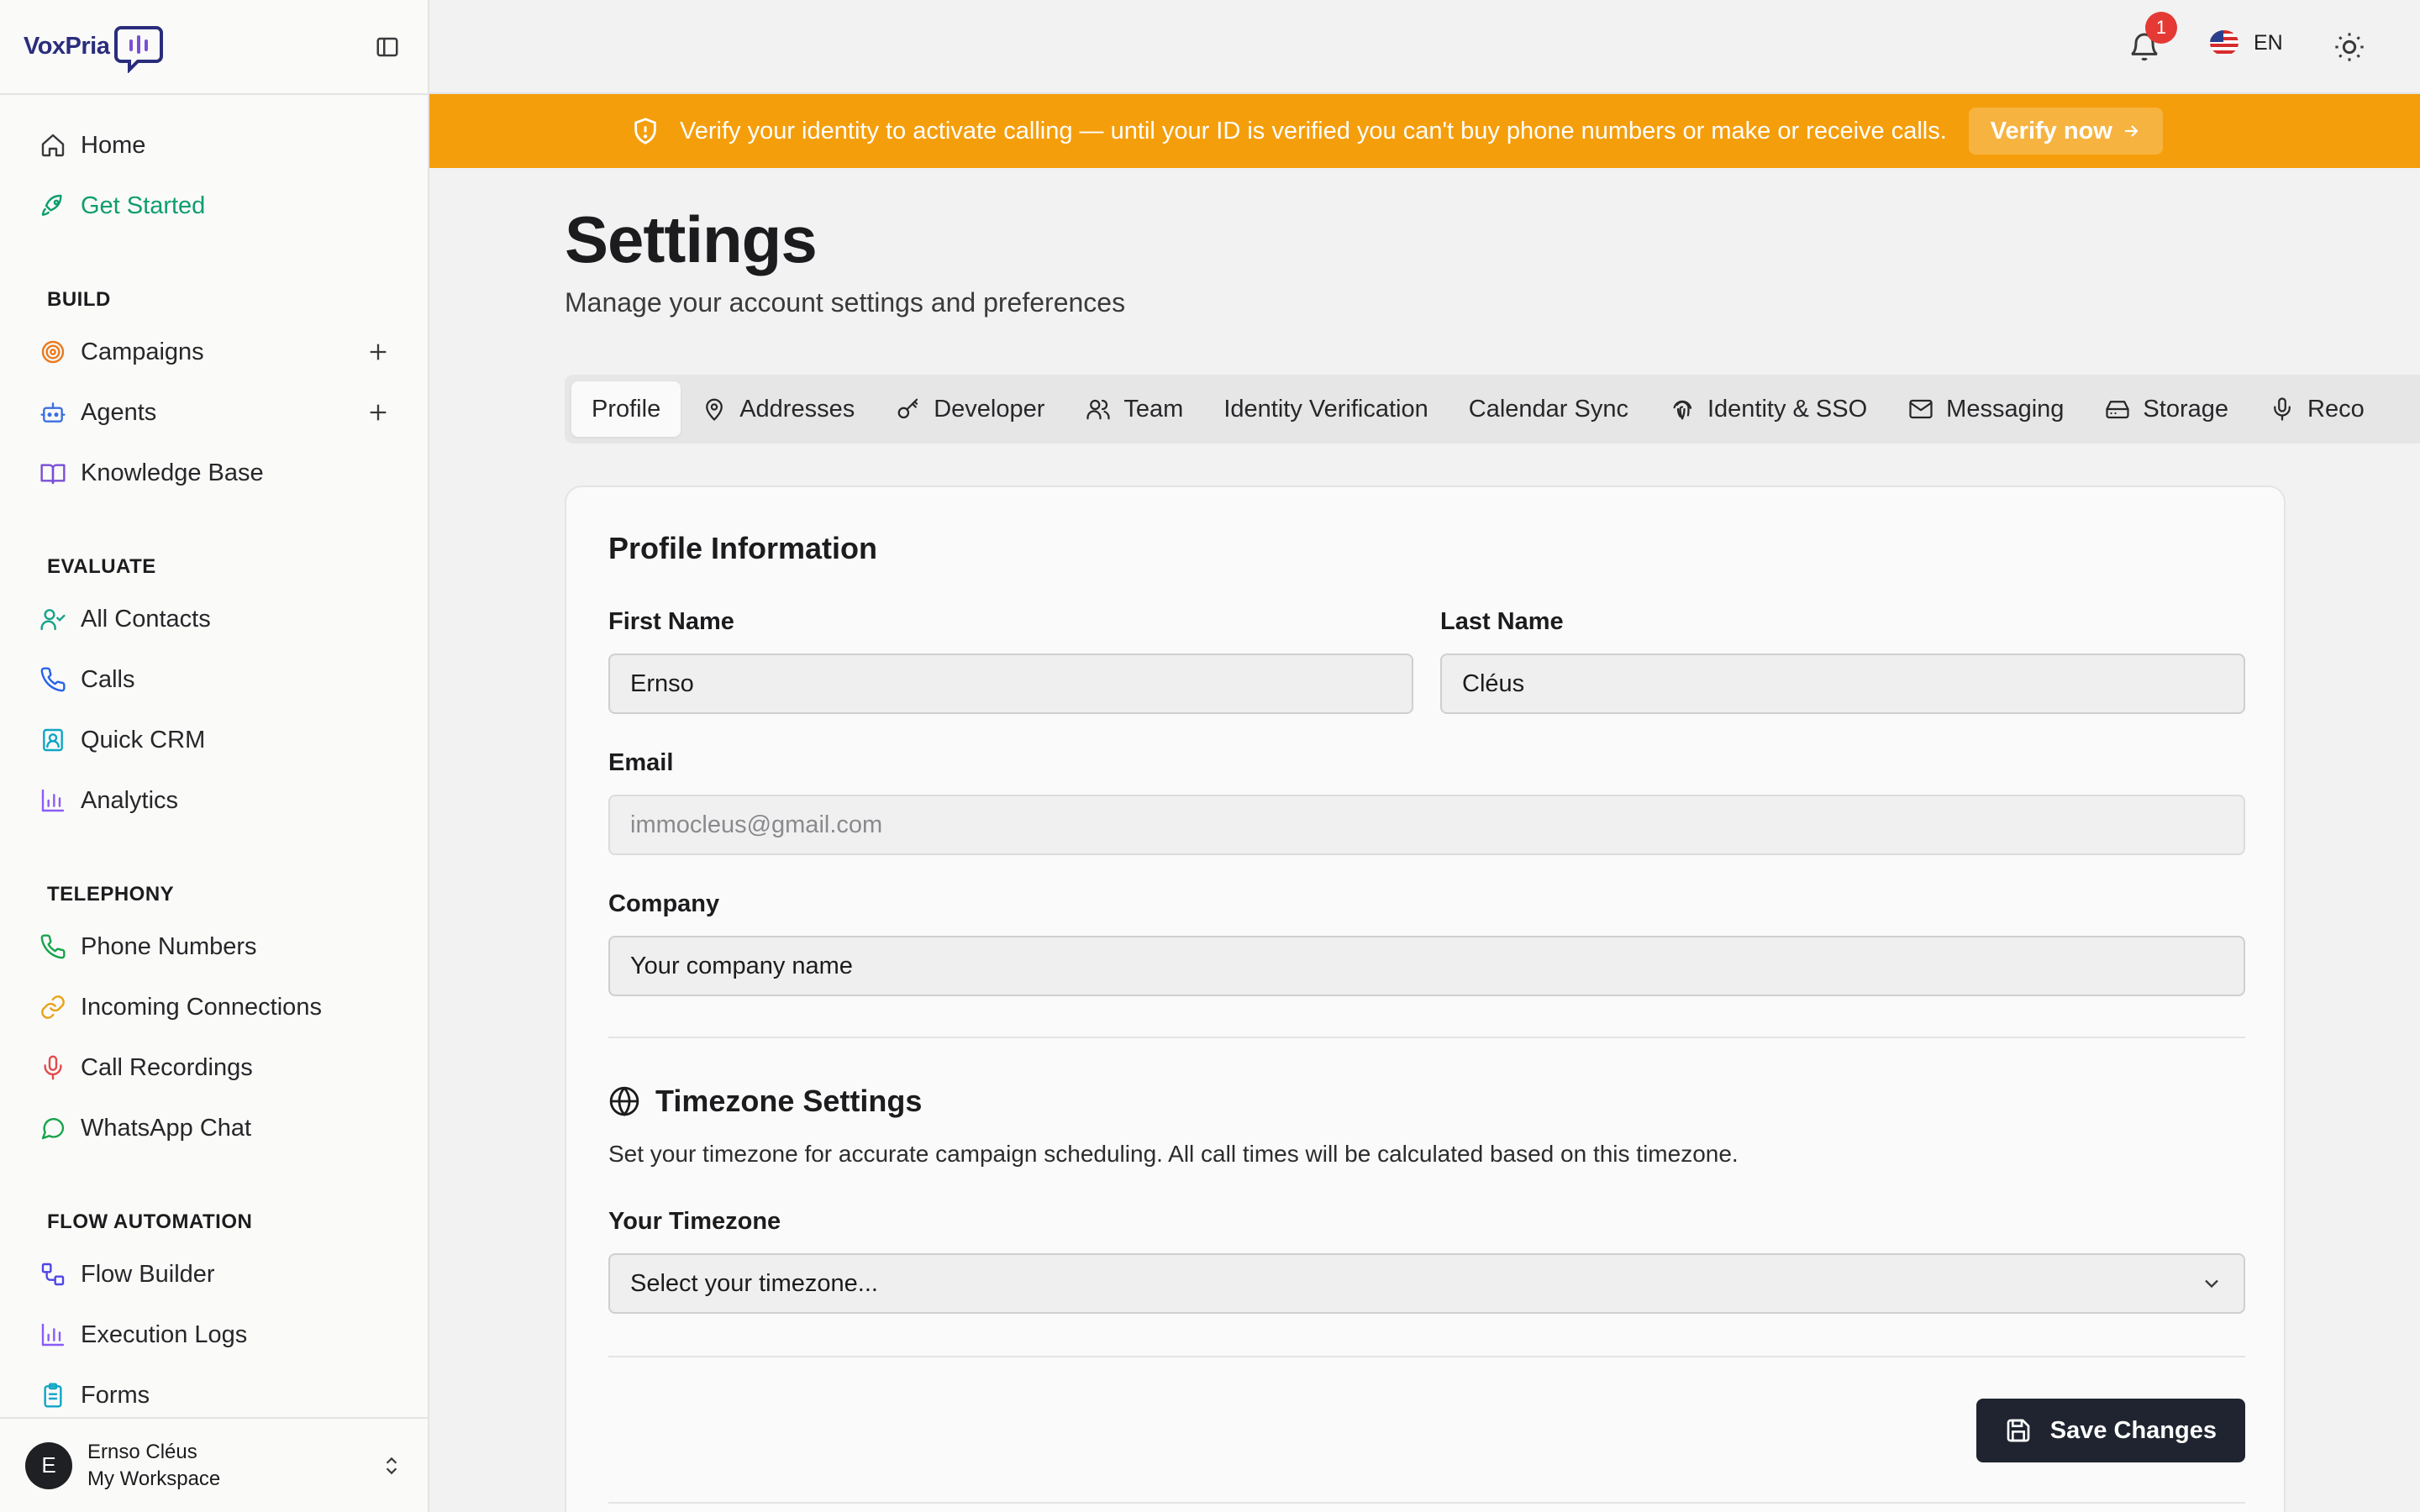 The width and height of the screenshot is (2420, 1512). What do you see at coordinates (1768, 409) in the screenshot?
I see `tab-identity-sso: Identity & SSO` at bounding box center [1768, 409].